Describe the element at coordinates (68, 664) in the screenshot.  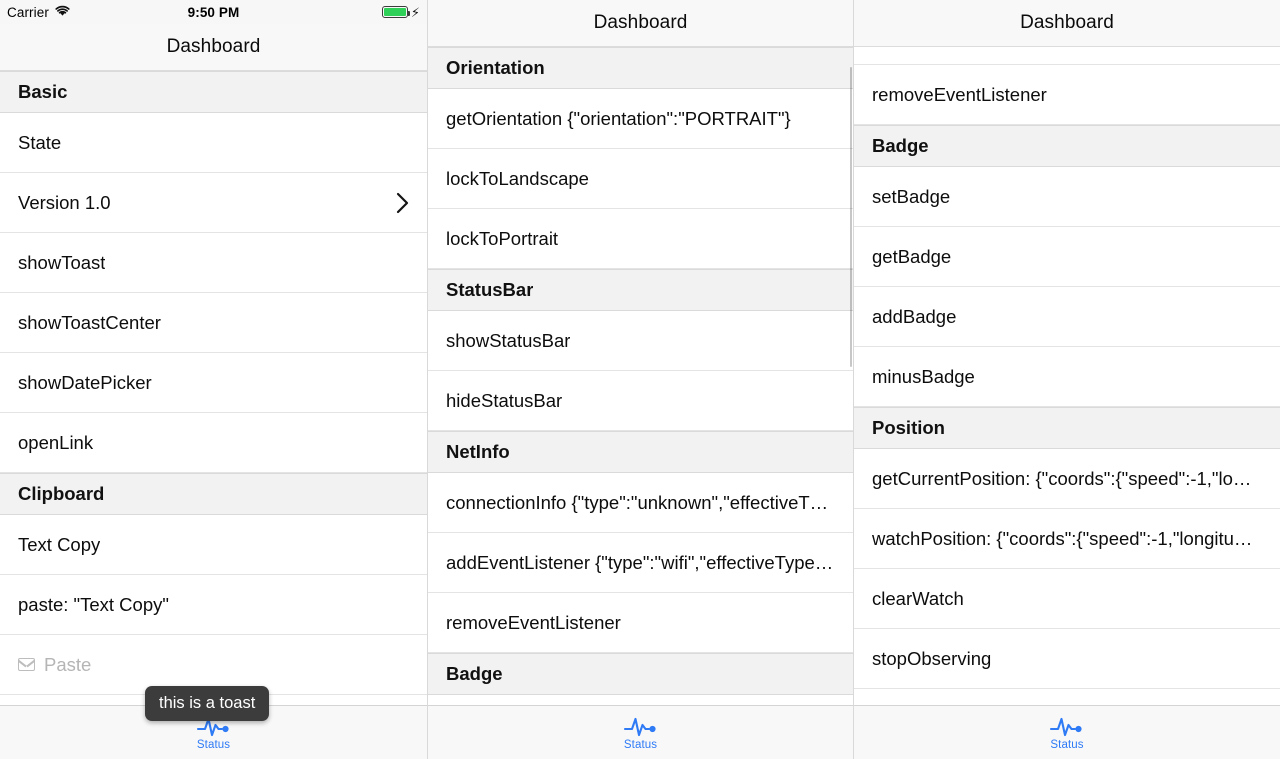
I see `list-item-label: Paste` at that location.